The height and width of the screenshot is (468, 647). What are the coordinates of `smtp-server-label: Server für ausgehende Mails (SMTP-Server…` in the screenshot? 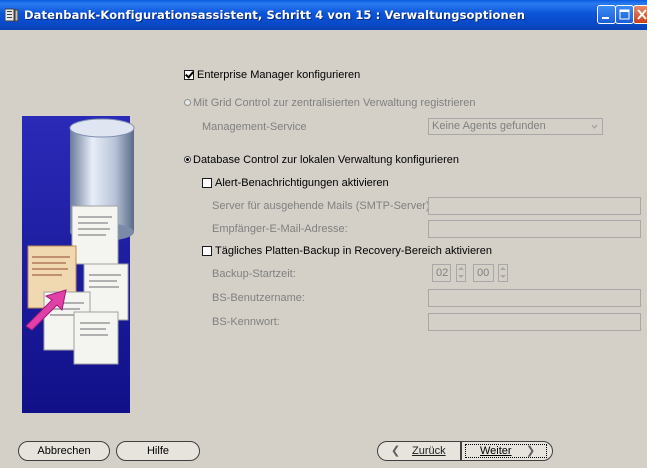 It's located at (322, 206).